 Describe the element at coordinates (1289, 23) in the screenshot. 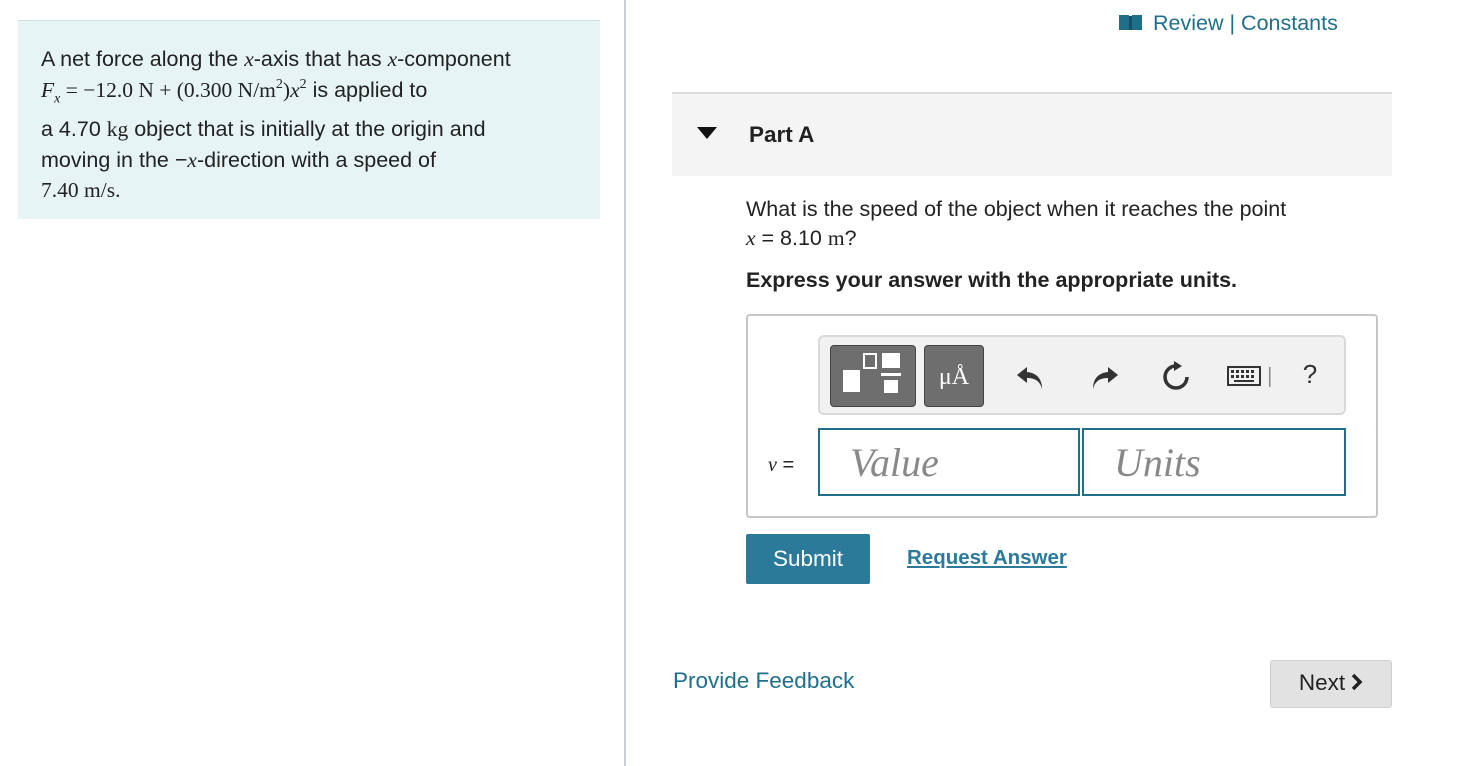

I see `constants-link: Constants` at that location.